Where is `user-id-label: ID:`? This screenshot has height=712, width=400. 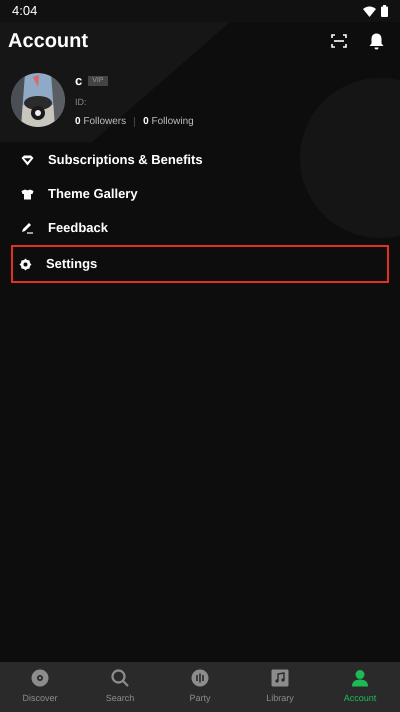
user-id-label: ID: is located at coordinates (81, 102).